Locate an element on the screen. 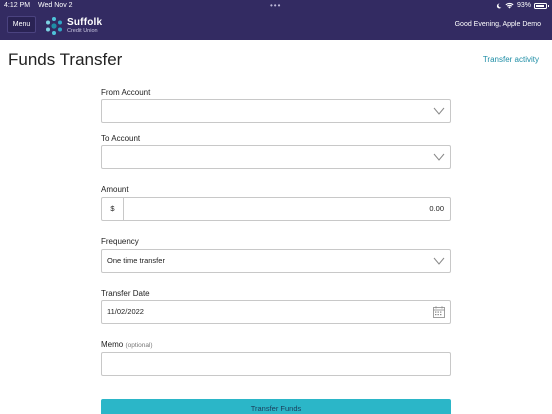 This screenshot has height=414, width=552. suffolk-logo: Suffolk Credit Union is located at coordinates (73, 26).